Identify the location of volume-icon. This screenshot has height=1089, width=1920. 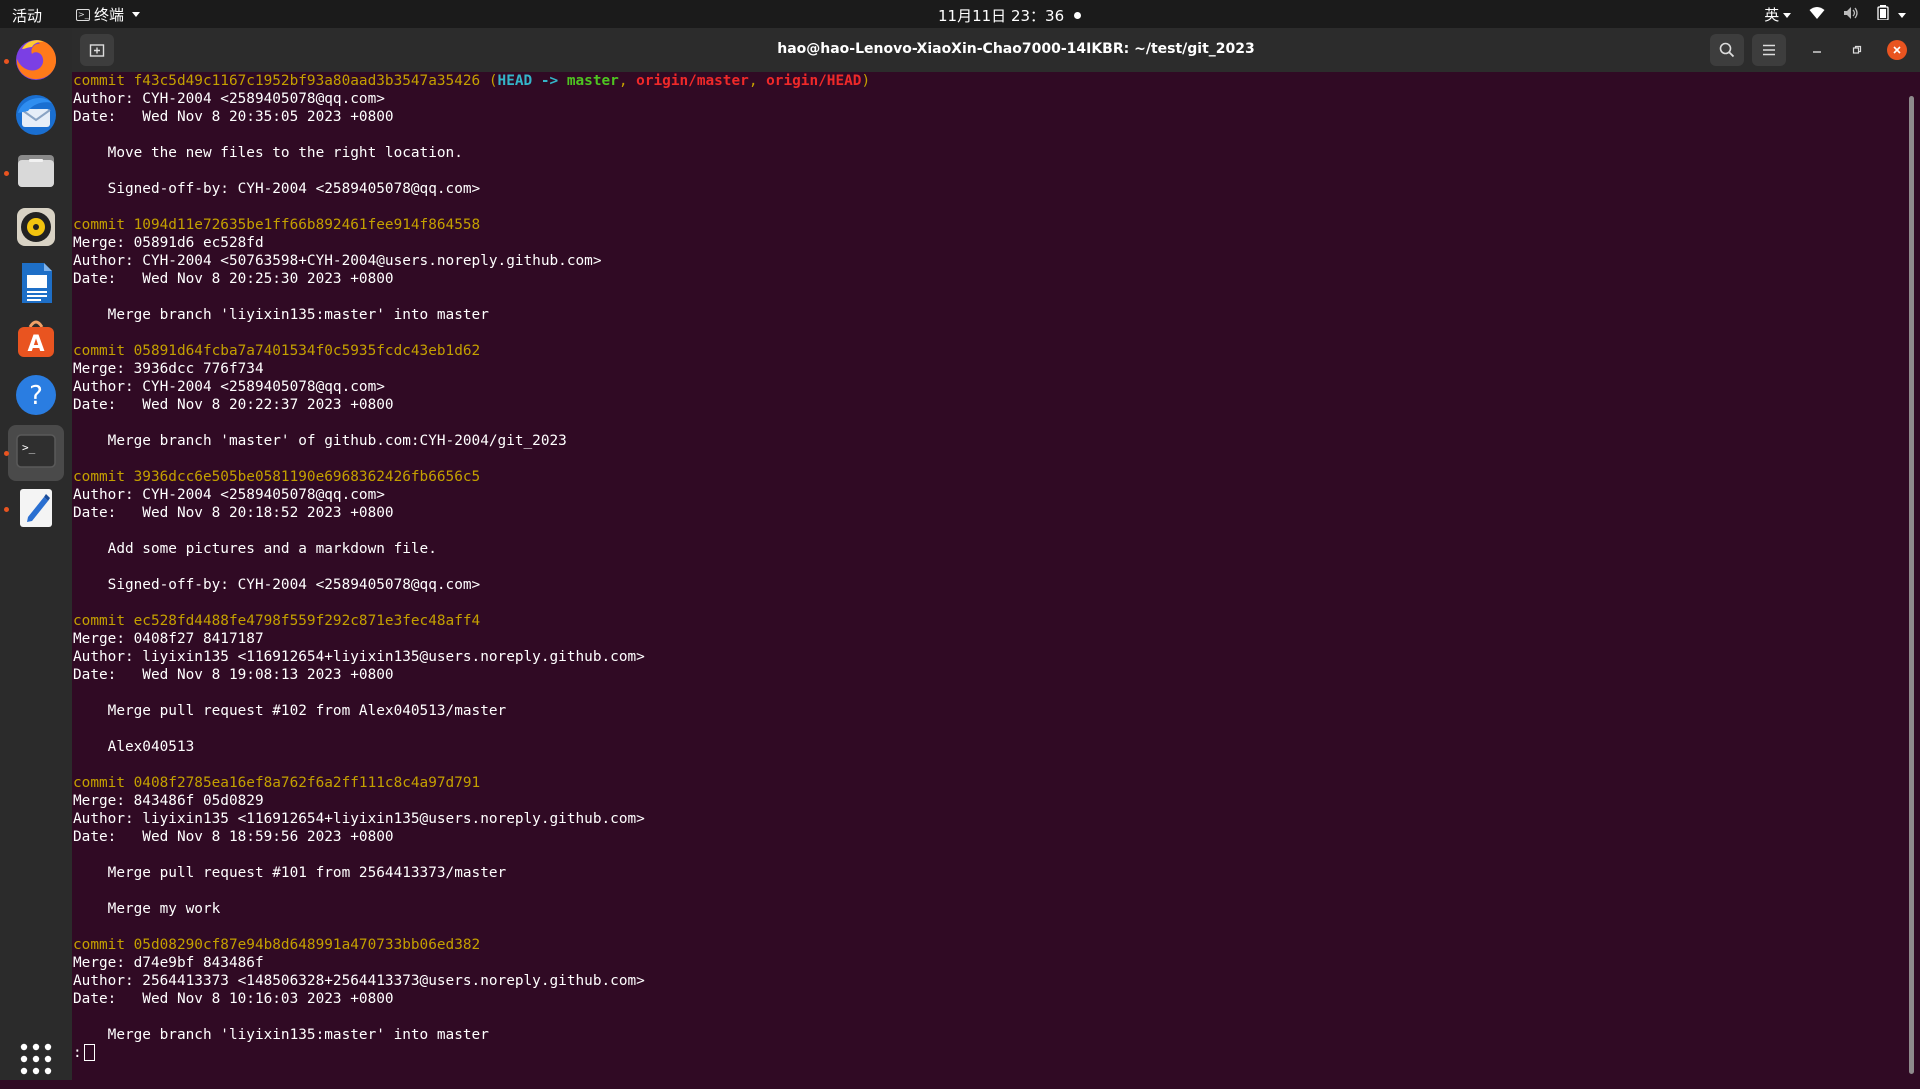
(1851, 15).